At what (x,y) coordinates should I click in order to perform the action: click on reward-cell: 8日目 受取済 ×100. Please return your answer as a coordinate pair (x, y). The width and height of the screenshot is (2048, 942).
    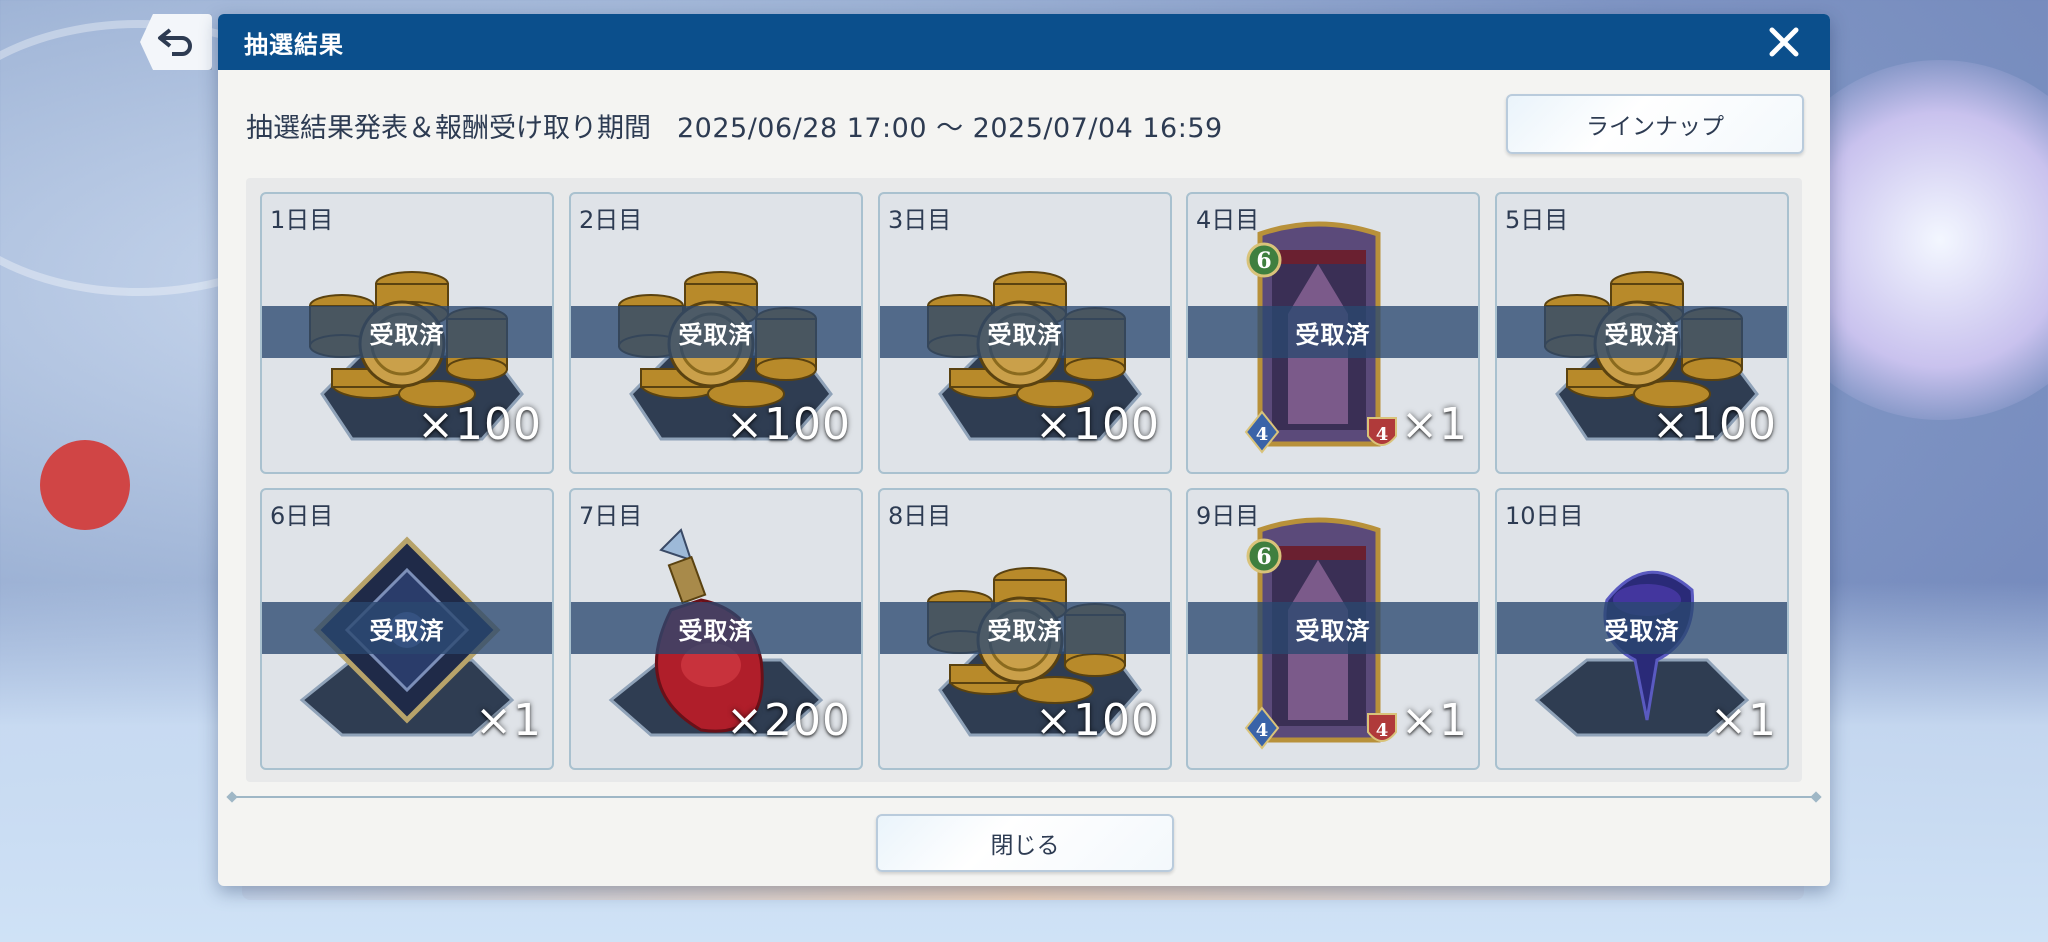
    Looking at the image, I should click on (1025, 629).